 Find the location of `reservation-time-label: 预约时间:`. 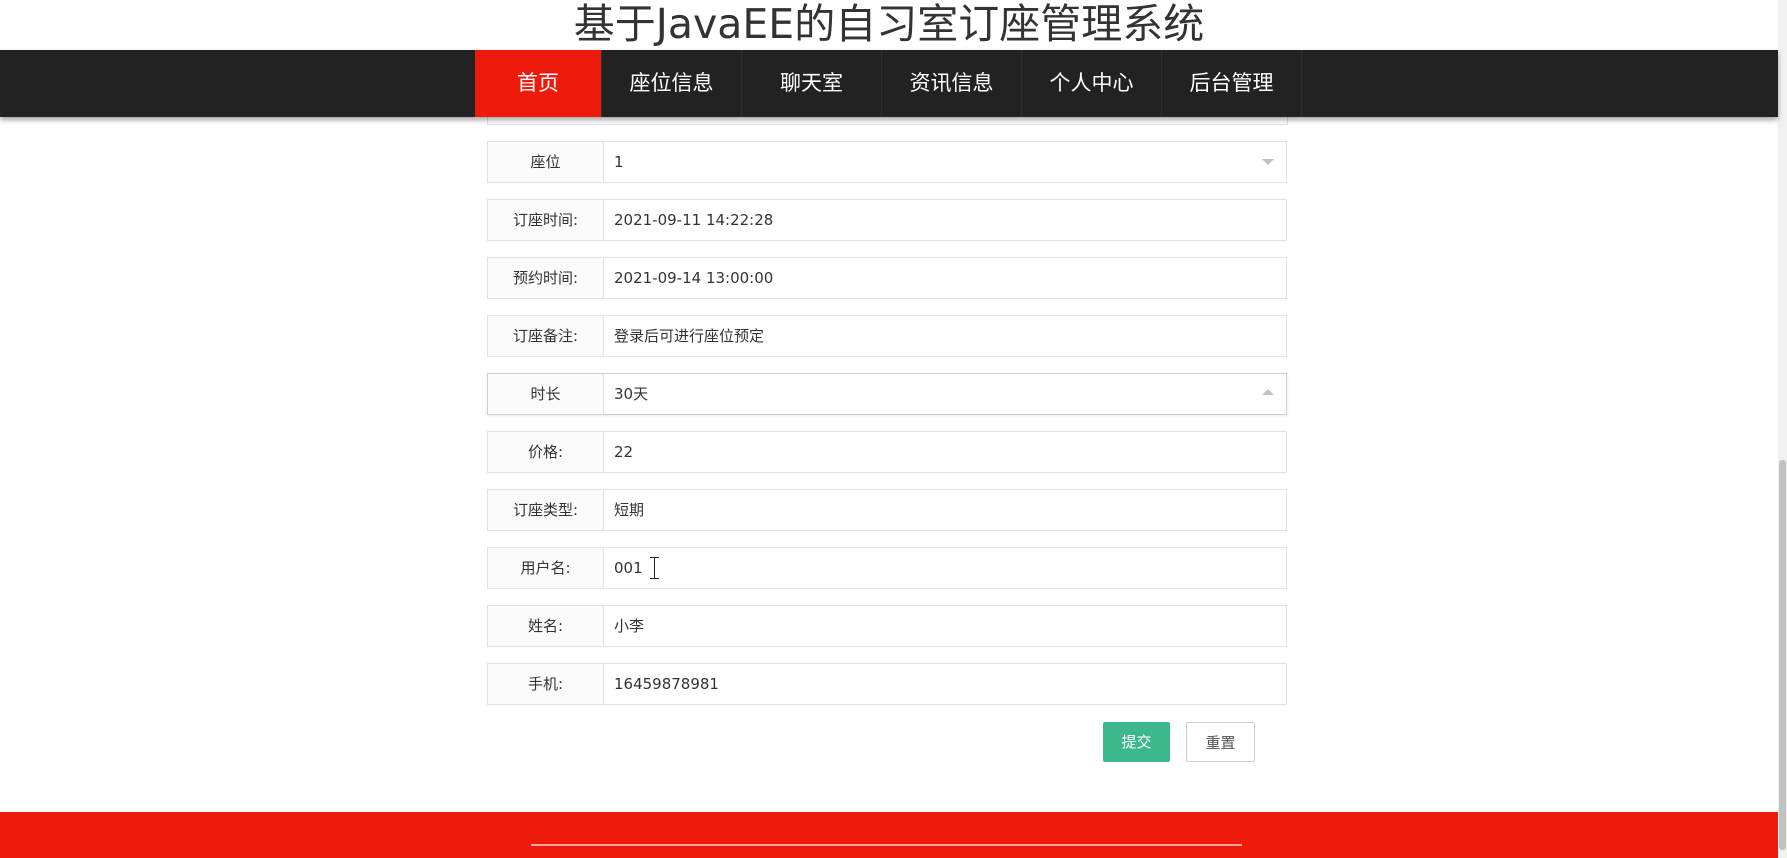

reservation-time-label: 预约时间: is located at coordinates (546, 278).